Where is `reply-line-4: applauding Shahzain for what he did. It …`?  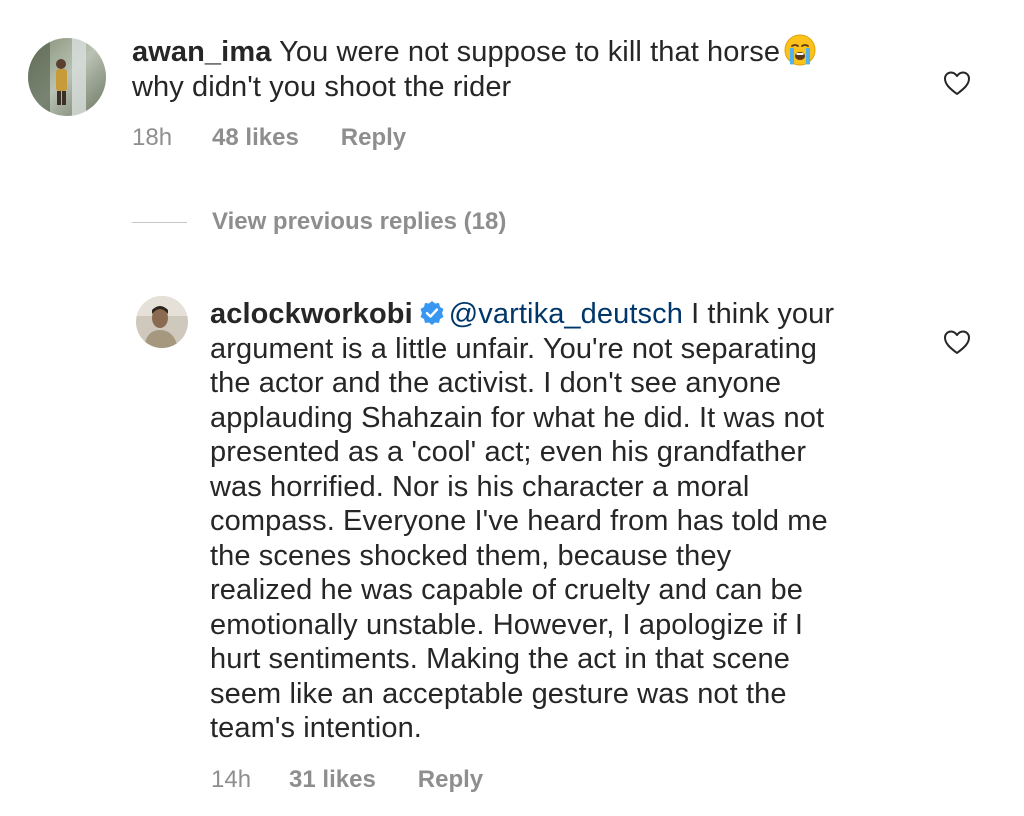 reply-line-4: applauding Shahzain for what he did. It … is located at coordinates (517, 417).